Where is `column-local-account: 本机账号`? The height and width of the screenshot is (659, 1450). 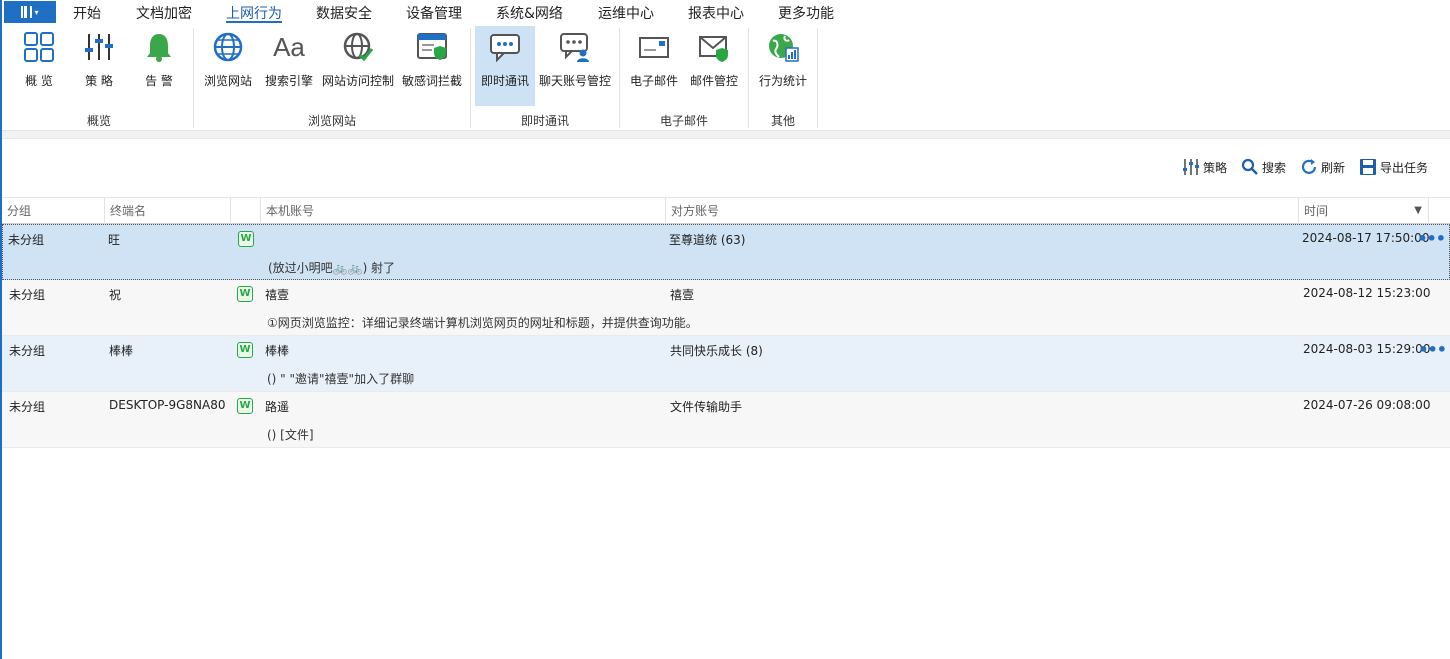 column-local-account: 本机账号 is located at coordinates (462, 211).